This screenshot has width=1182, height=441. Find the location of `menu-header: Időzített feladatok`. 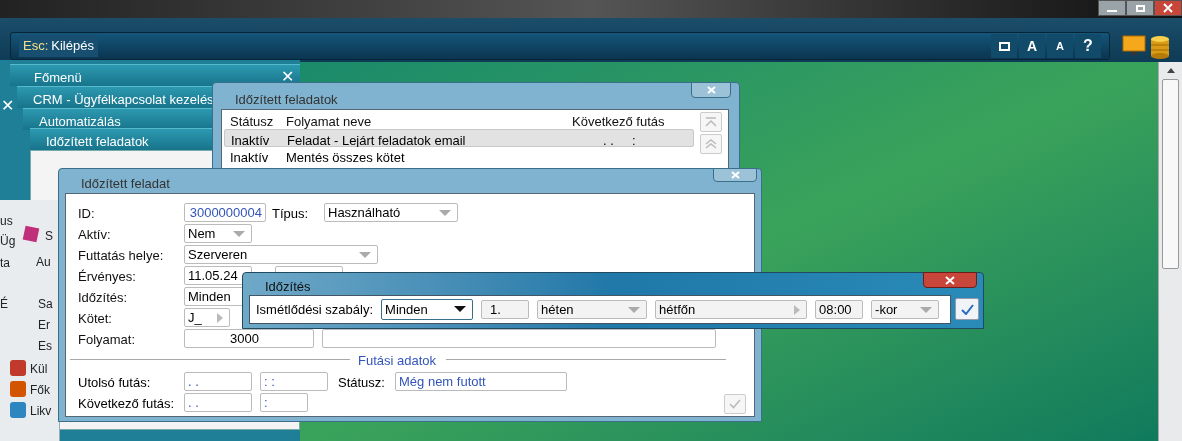

menu-header: Időzített feladatok is located at coordinates (121, 139).